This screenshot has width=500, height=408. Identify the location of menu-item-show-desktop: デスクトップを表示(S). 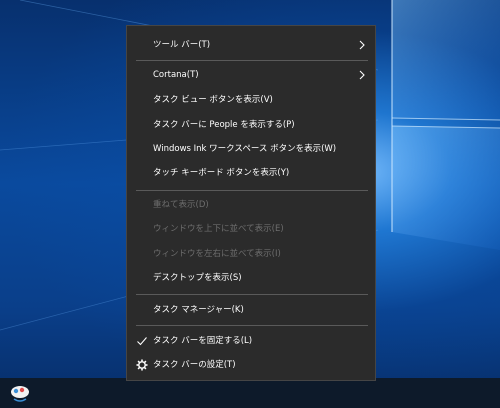
(251, 278).